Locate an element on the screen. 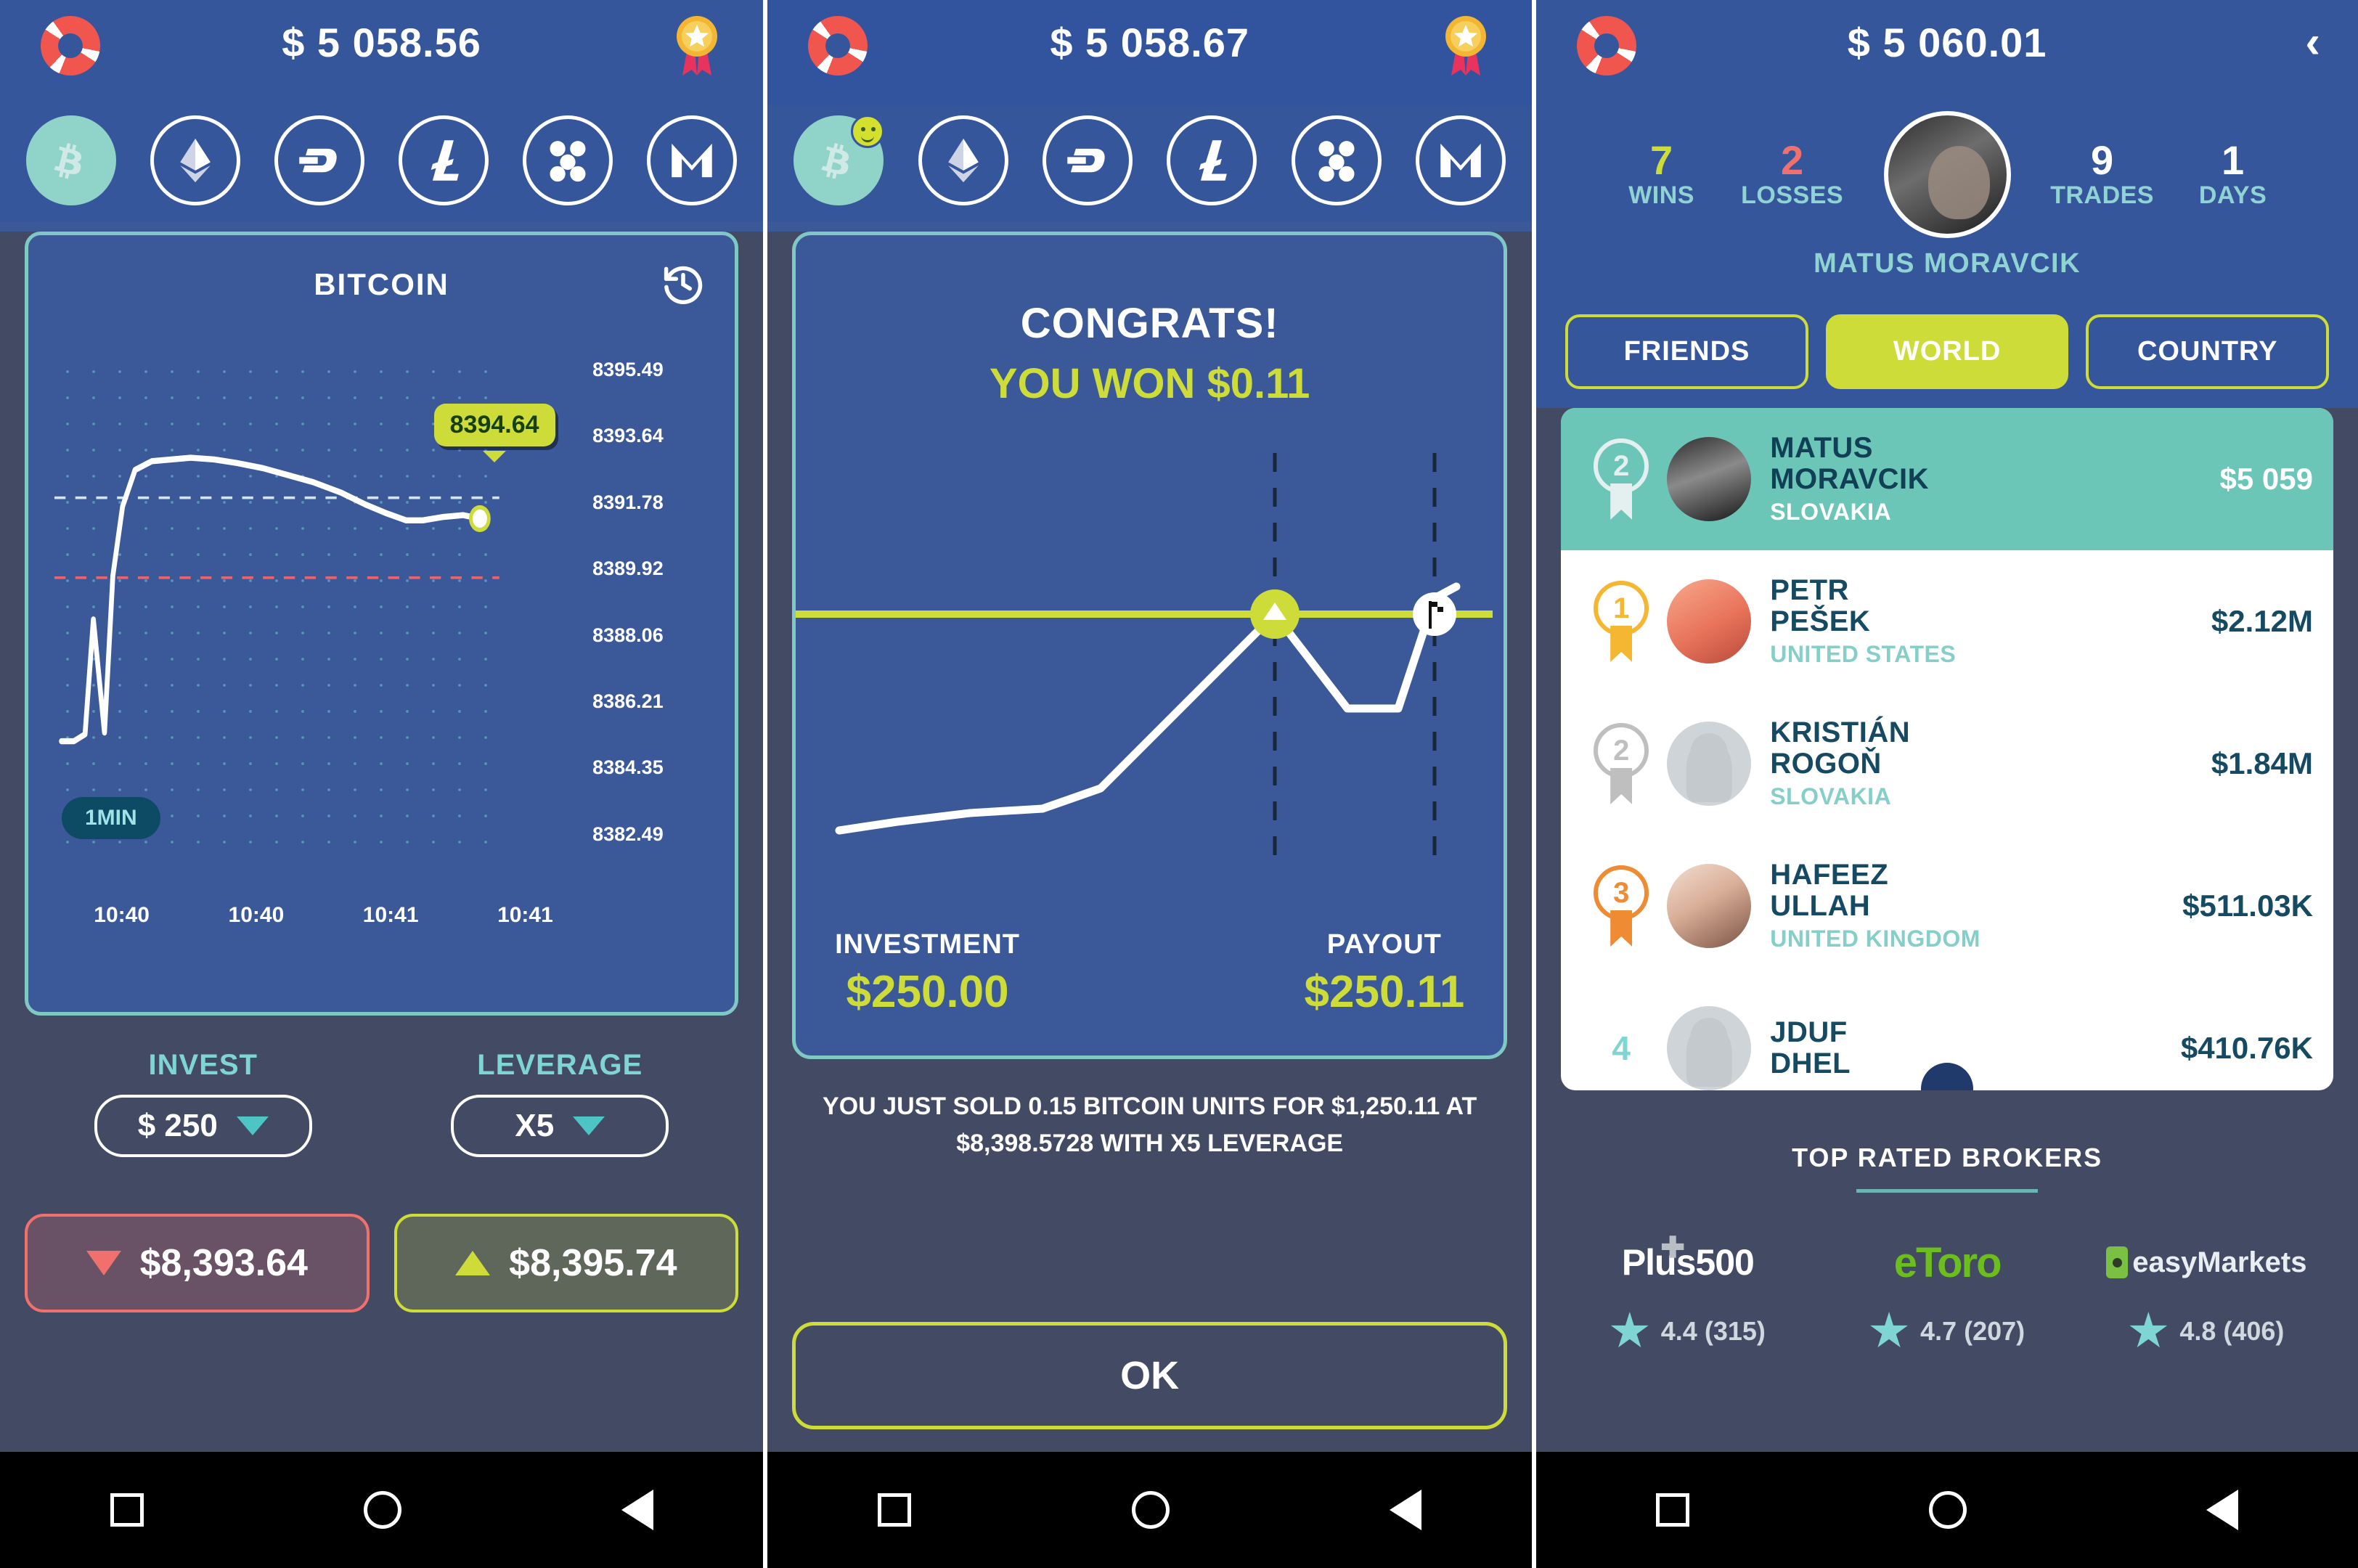 This screenshot has width=2358, height=1568. x-tick: 10:41 is located at coordinates (391, 915).